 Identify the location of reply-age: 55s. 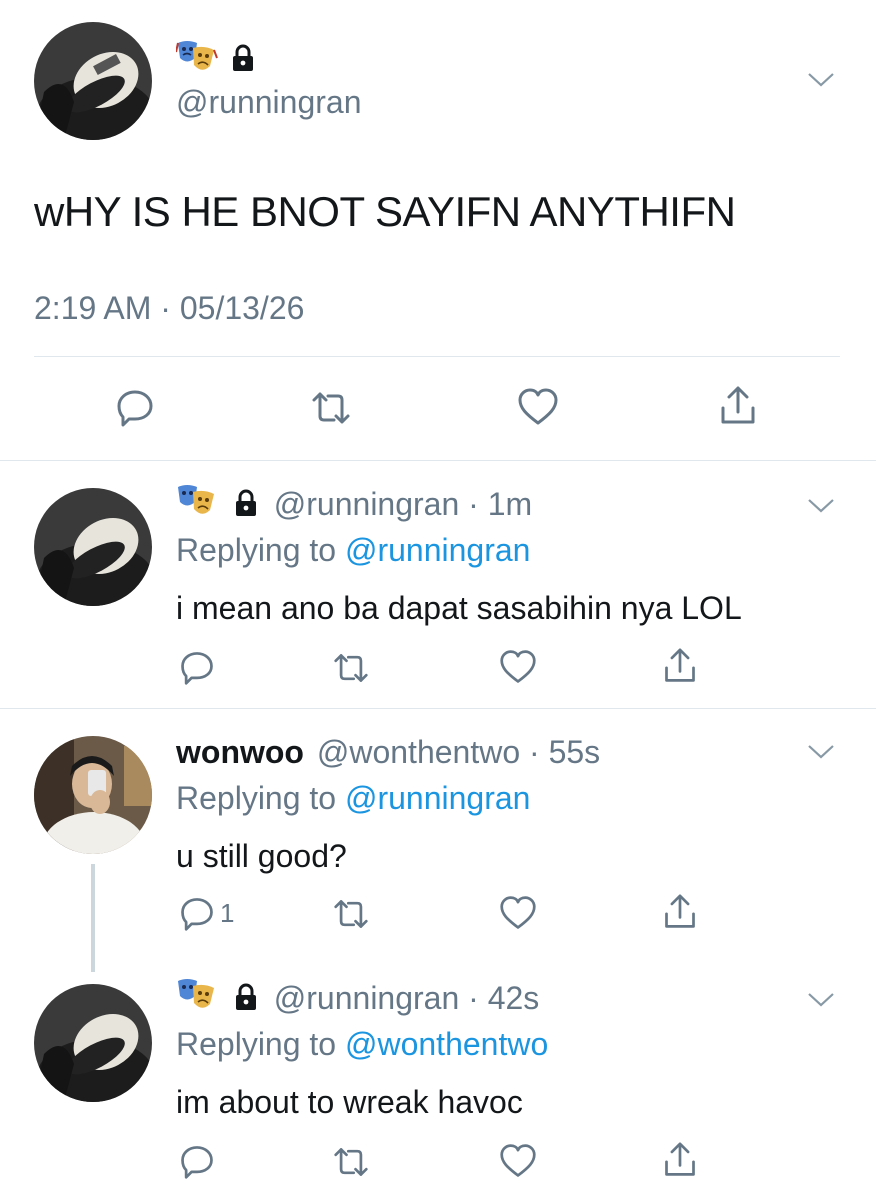
(574, 752).